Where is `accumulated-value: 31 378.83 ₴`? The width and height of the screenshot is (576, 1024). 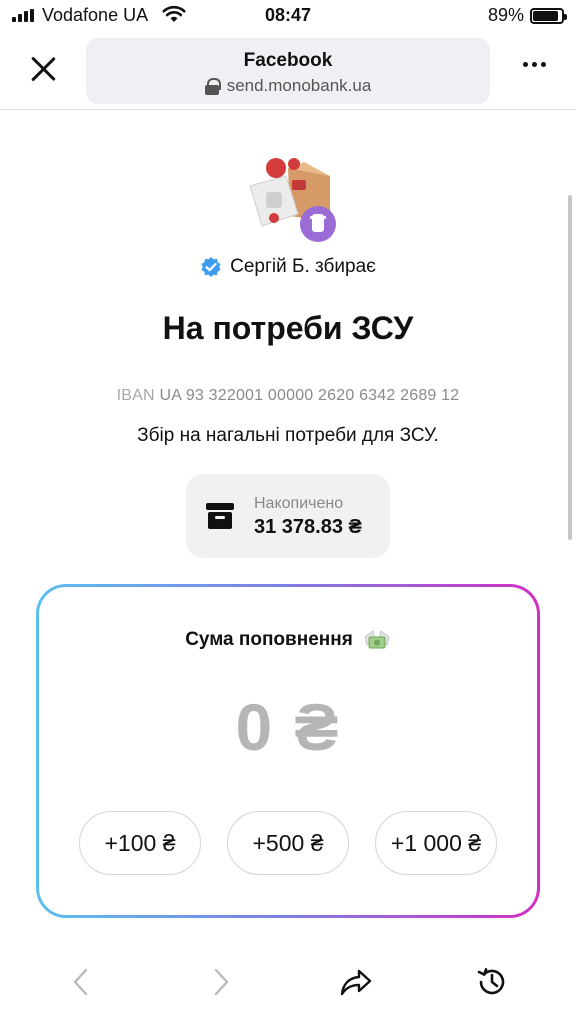
accumulated-value: 31 378.83 ₴ is located at coordinates (308, 527).